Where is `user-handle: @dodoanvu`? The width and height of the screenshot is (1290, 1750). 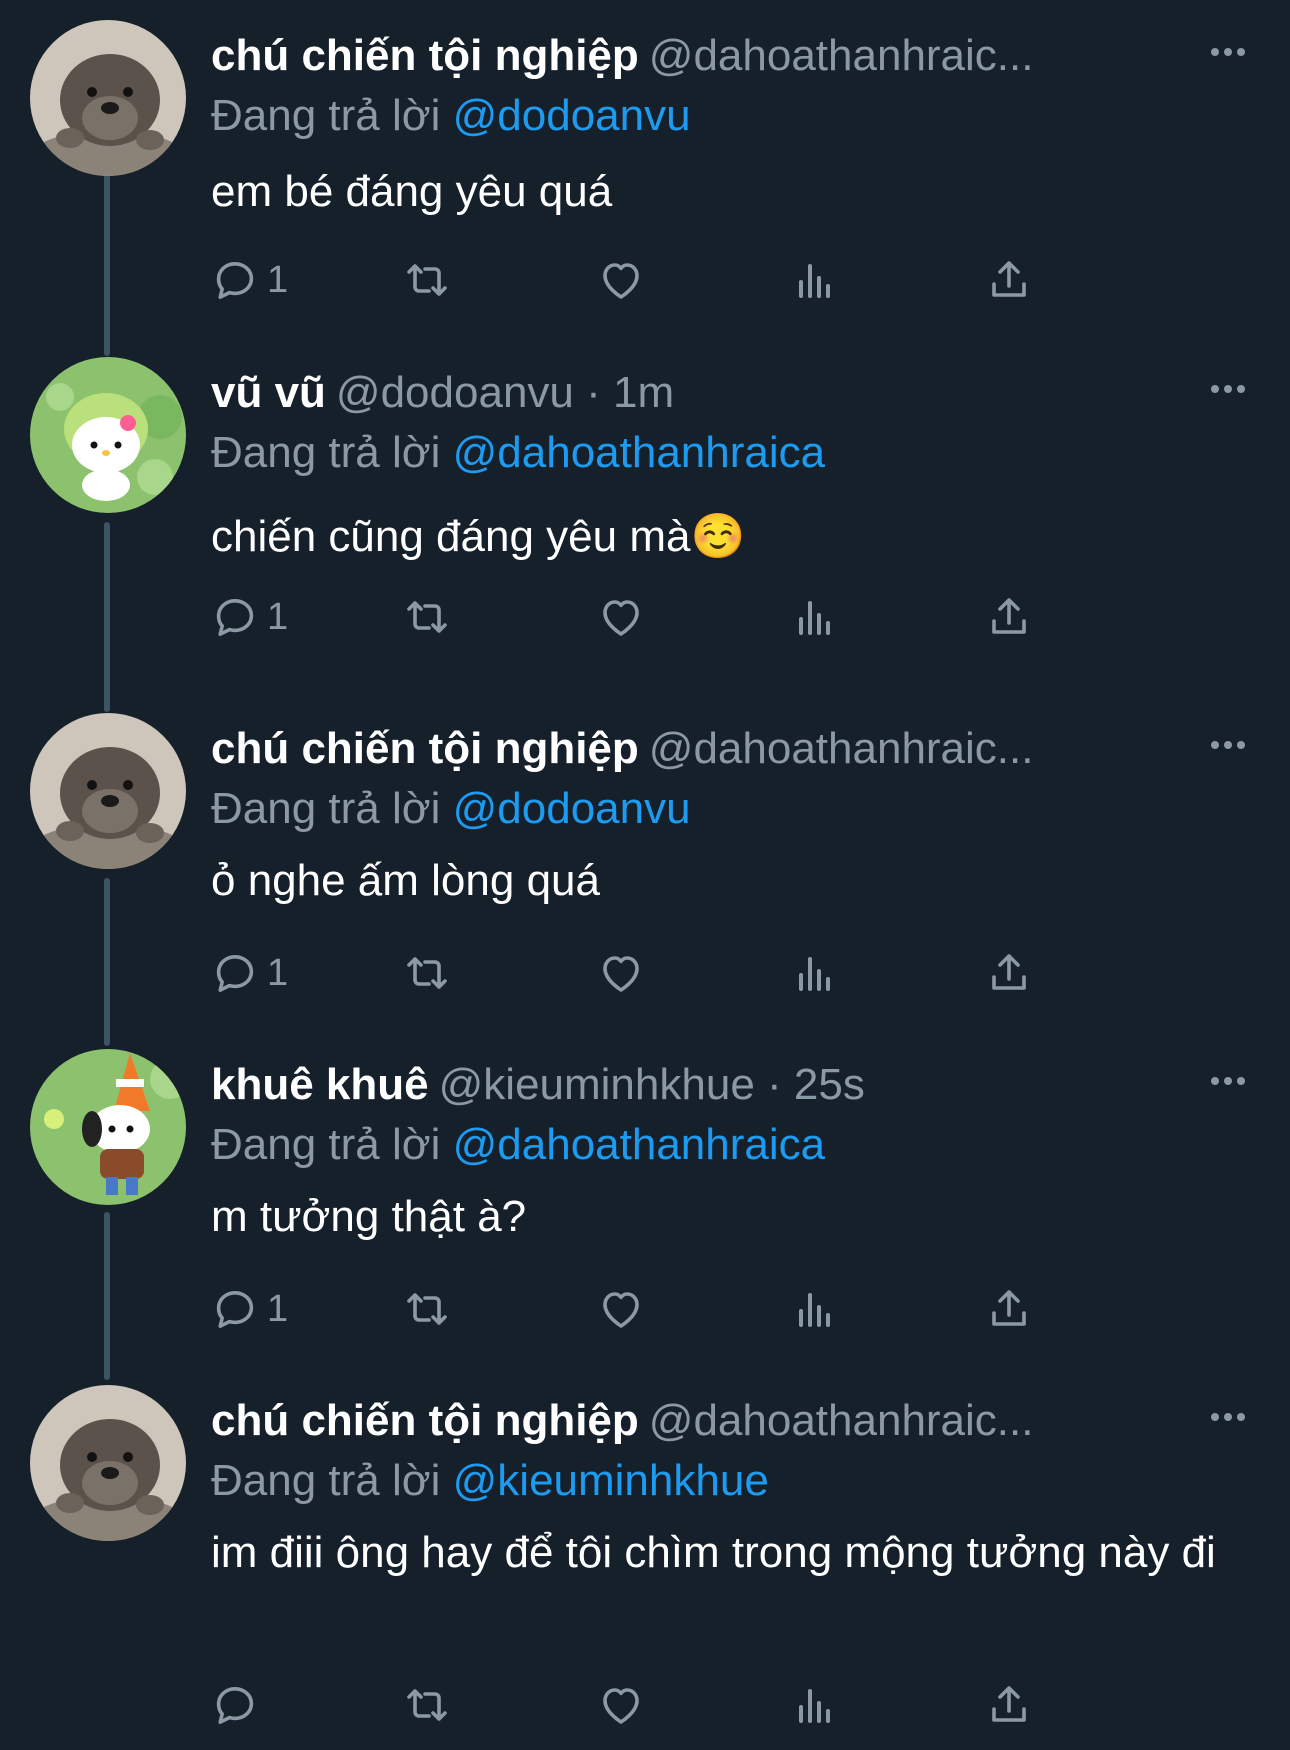
user-handle: @dodoanvu is located at coordinates (455, 392).